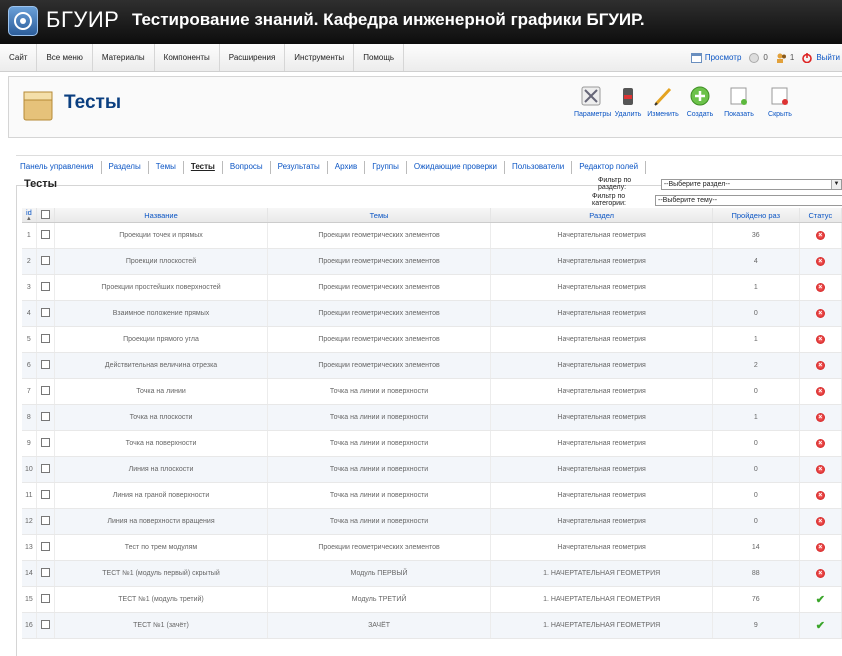 Image resolution: width=842 pixels, height=656 pixels. I want to click on row-test-name-link: Точка на поверхности, so click(161, 443).